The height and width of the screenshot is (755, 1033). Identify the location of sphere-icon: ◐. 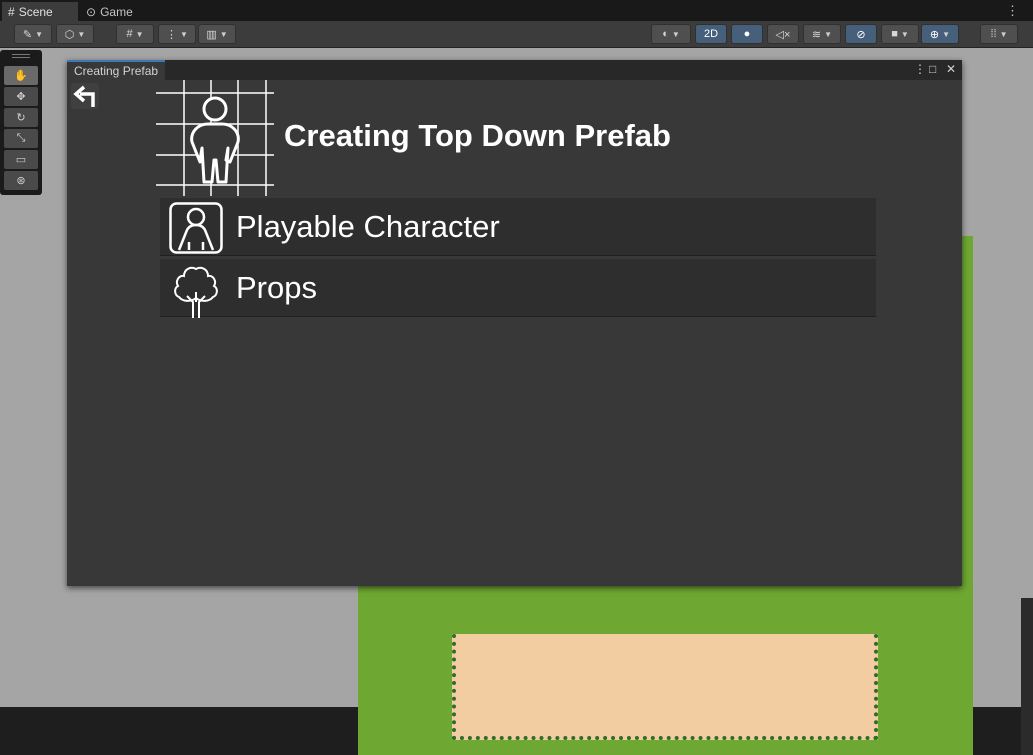
(665, 34).